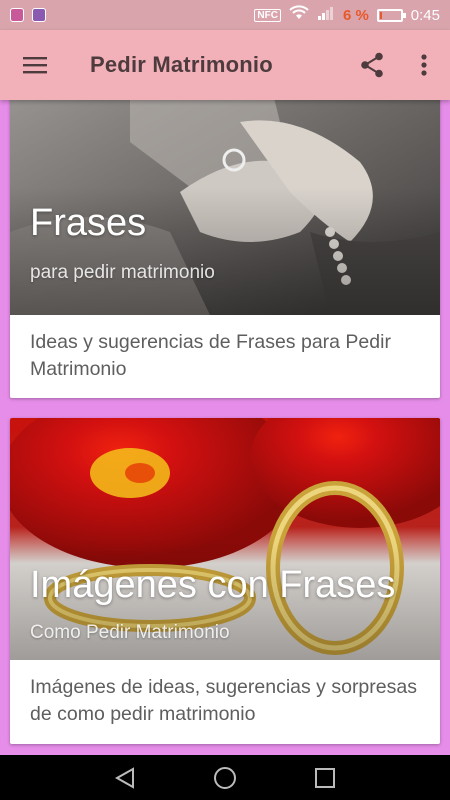  I want to click on back-button, so click(125, 777).